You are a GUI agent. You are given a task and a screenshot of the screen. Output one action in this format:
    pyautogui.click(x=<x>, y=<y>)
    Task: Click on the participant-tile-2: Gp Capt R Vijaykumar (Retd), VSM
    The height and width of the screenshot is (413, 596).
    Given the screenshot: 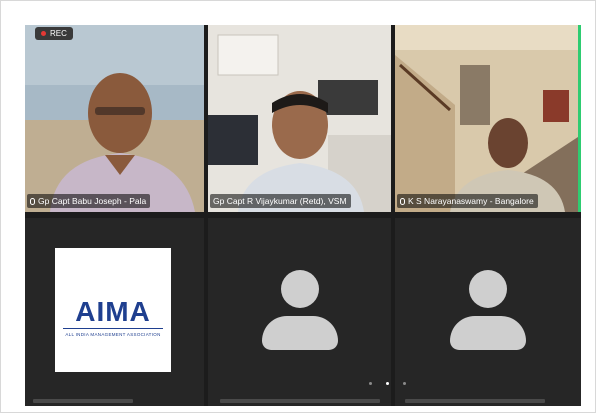 What is the action you would take?
    pyautogui.click(x=299, y=118)
    